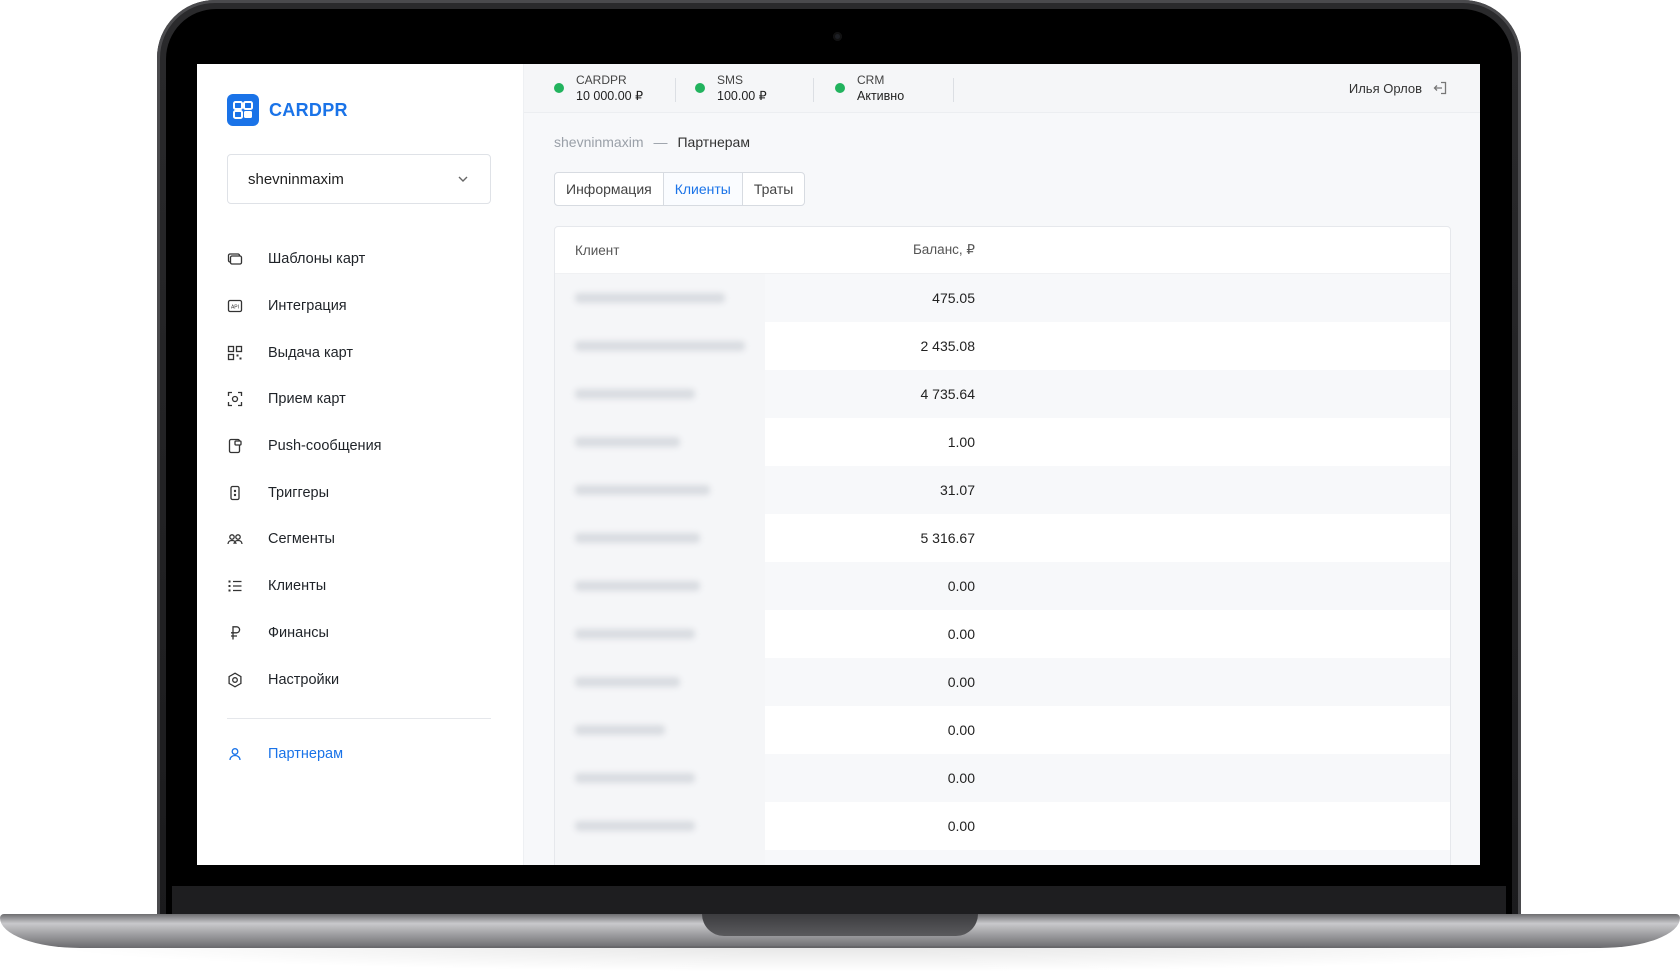 This screenshot has height=975, width=1680. Describe the element at coordinates (601, 80) in the screenshot. I see `status-name: CARDPR` at that location.